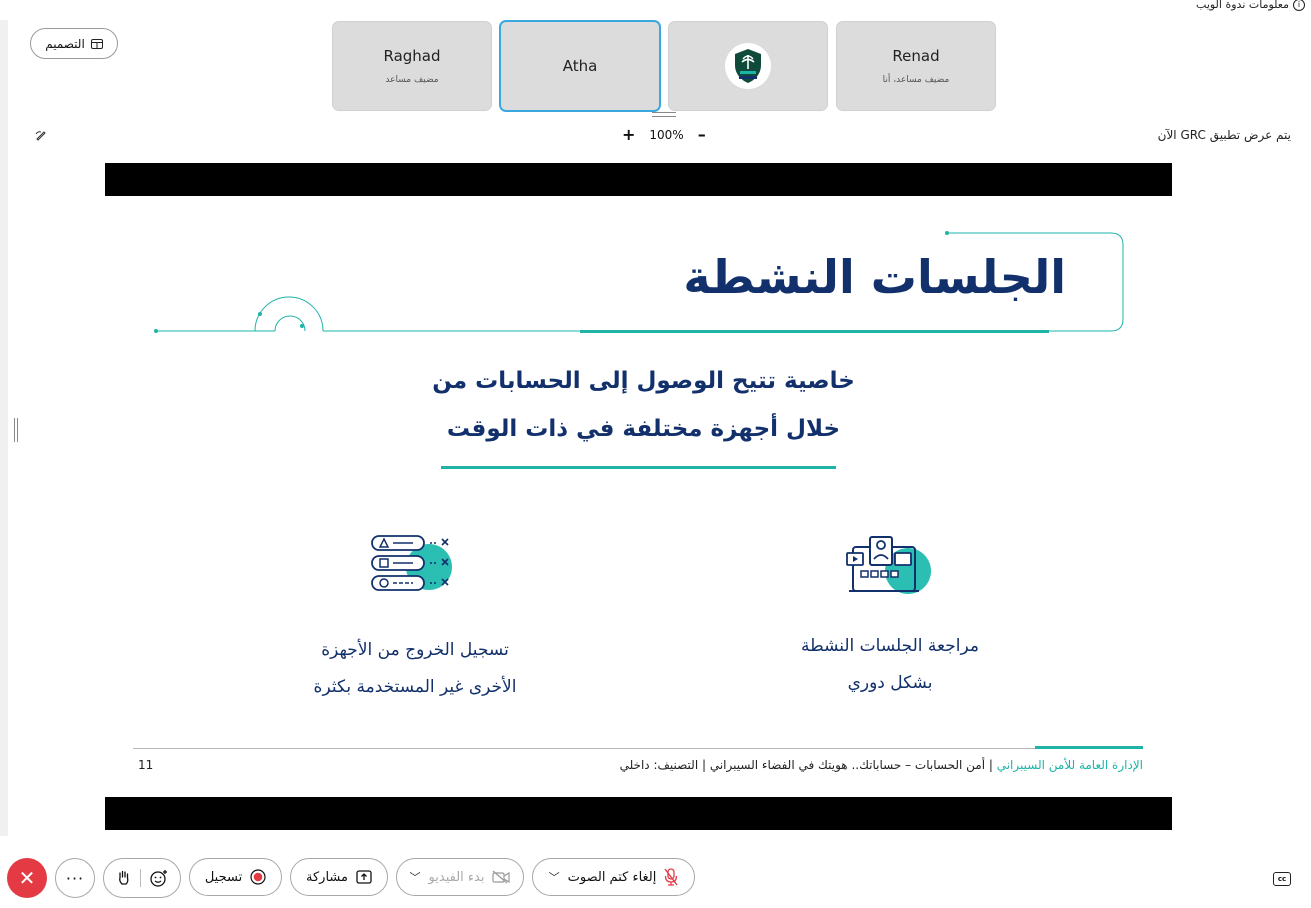 The image size is (1311, 908). Describe the element at coordinates (456, 877) in the screenshot. I see `video-label: بدء الفيديو` at that location.